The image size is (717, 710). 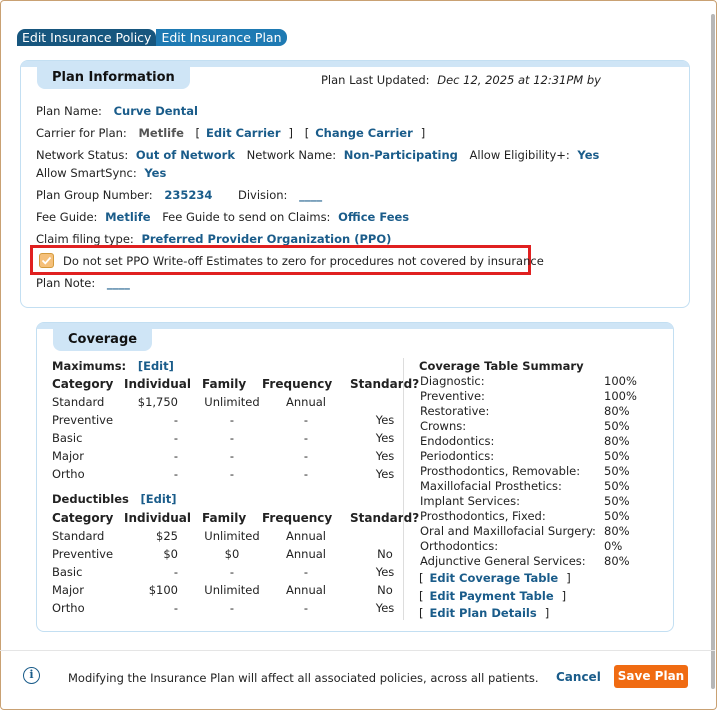 I want to click on network-status-label: Network Status:, so click(x=82, y=155).